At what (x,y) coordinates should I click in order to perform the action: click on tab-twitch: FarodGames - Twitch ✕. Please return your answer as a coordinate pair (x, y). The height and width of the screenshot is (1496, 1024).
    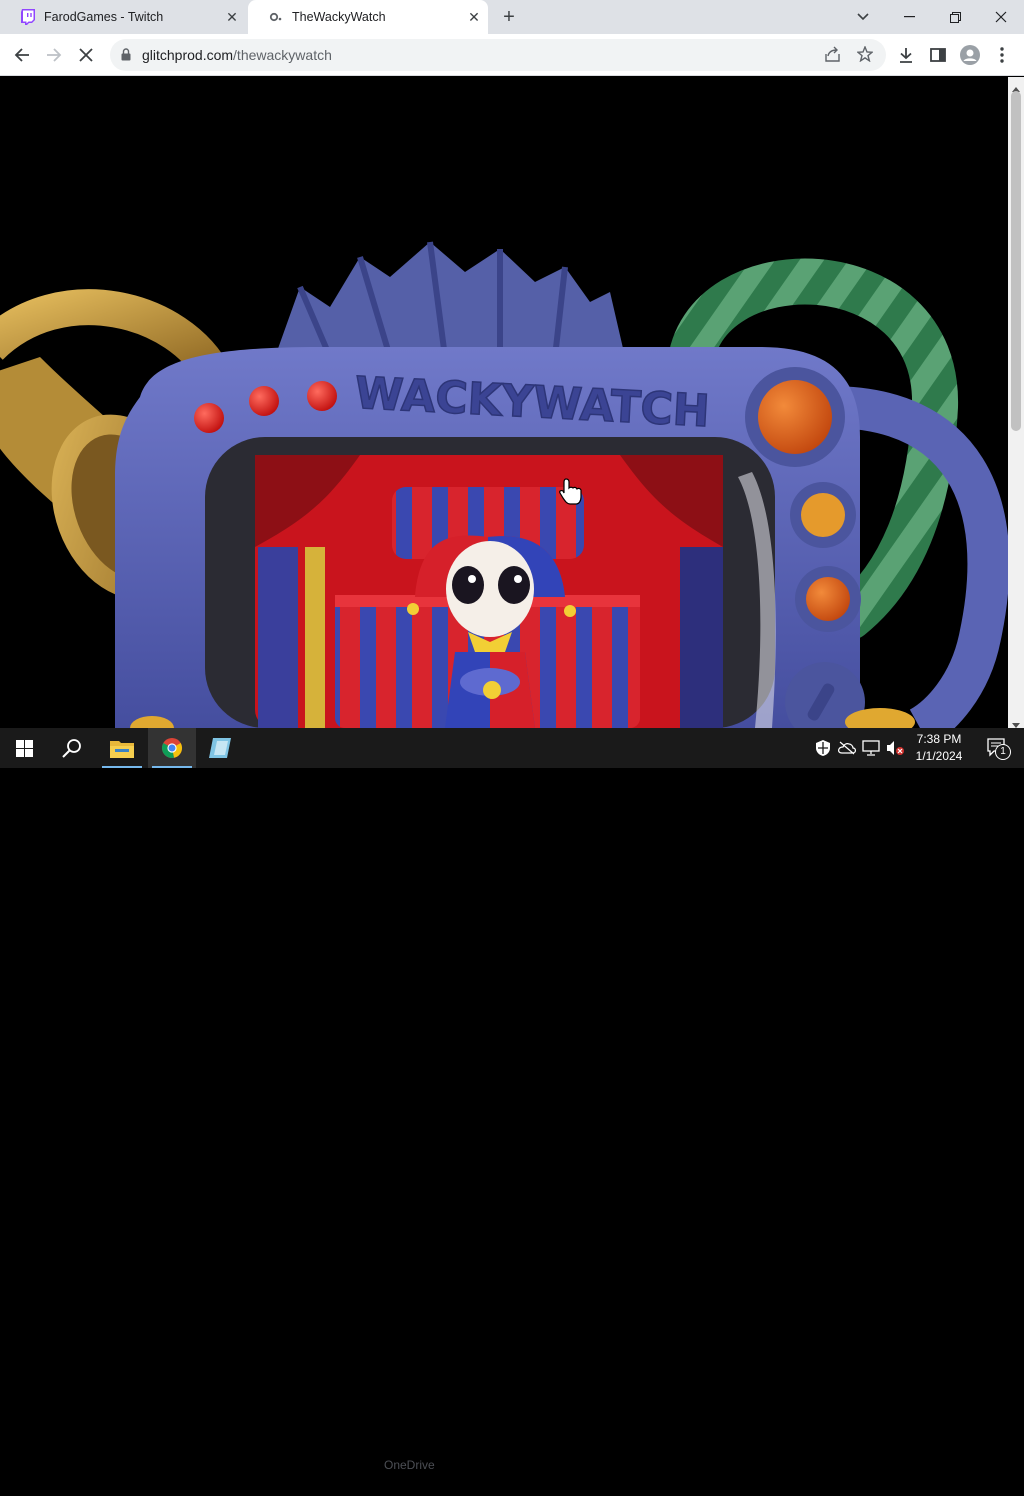
    Looking at the image, I should click on (123, 17).